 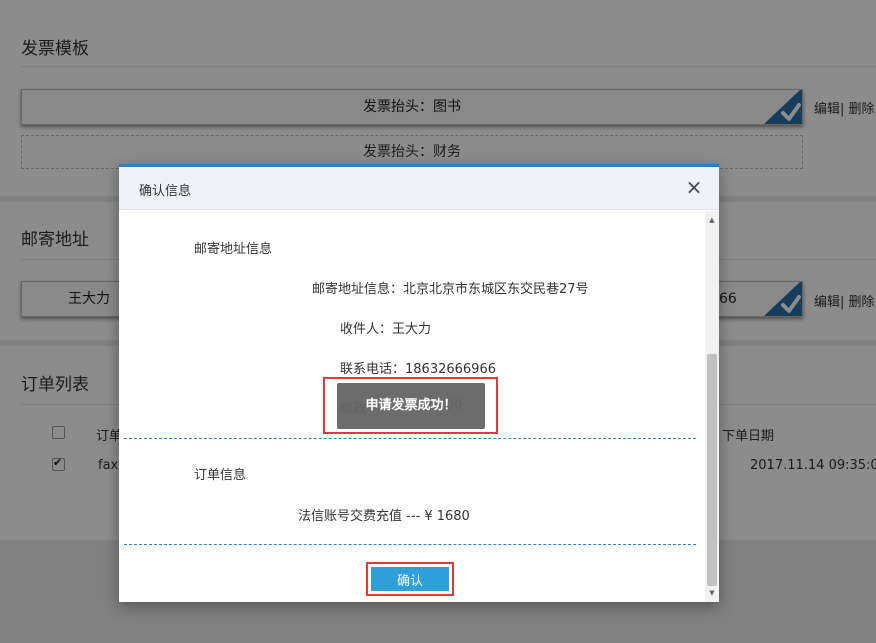 What do you see at coordinates (712, 220) in the screenshot?
I see `arrow-up-icon: ▲` at bounding box center [712, 220].